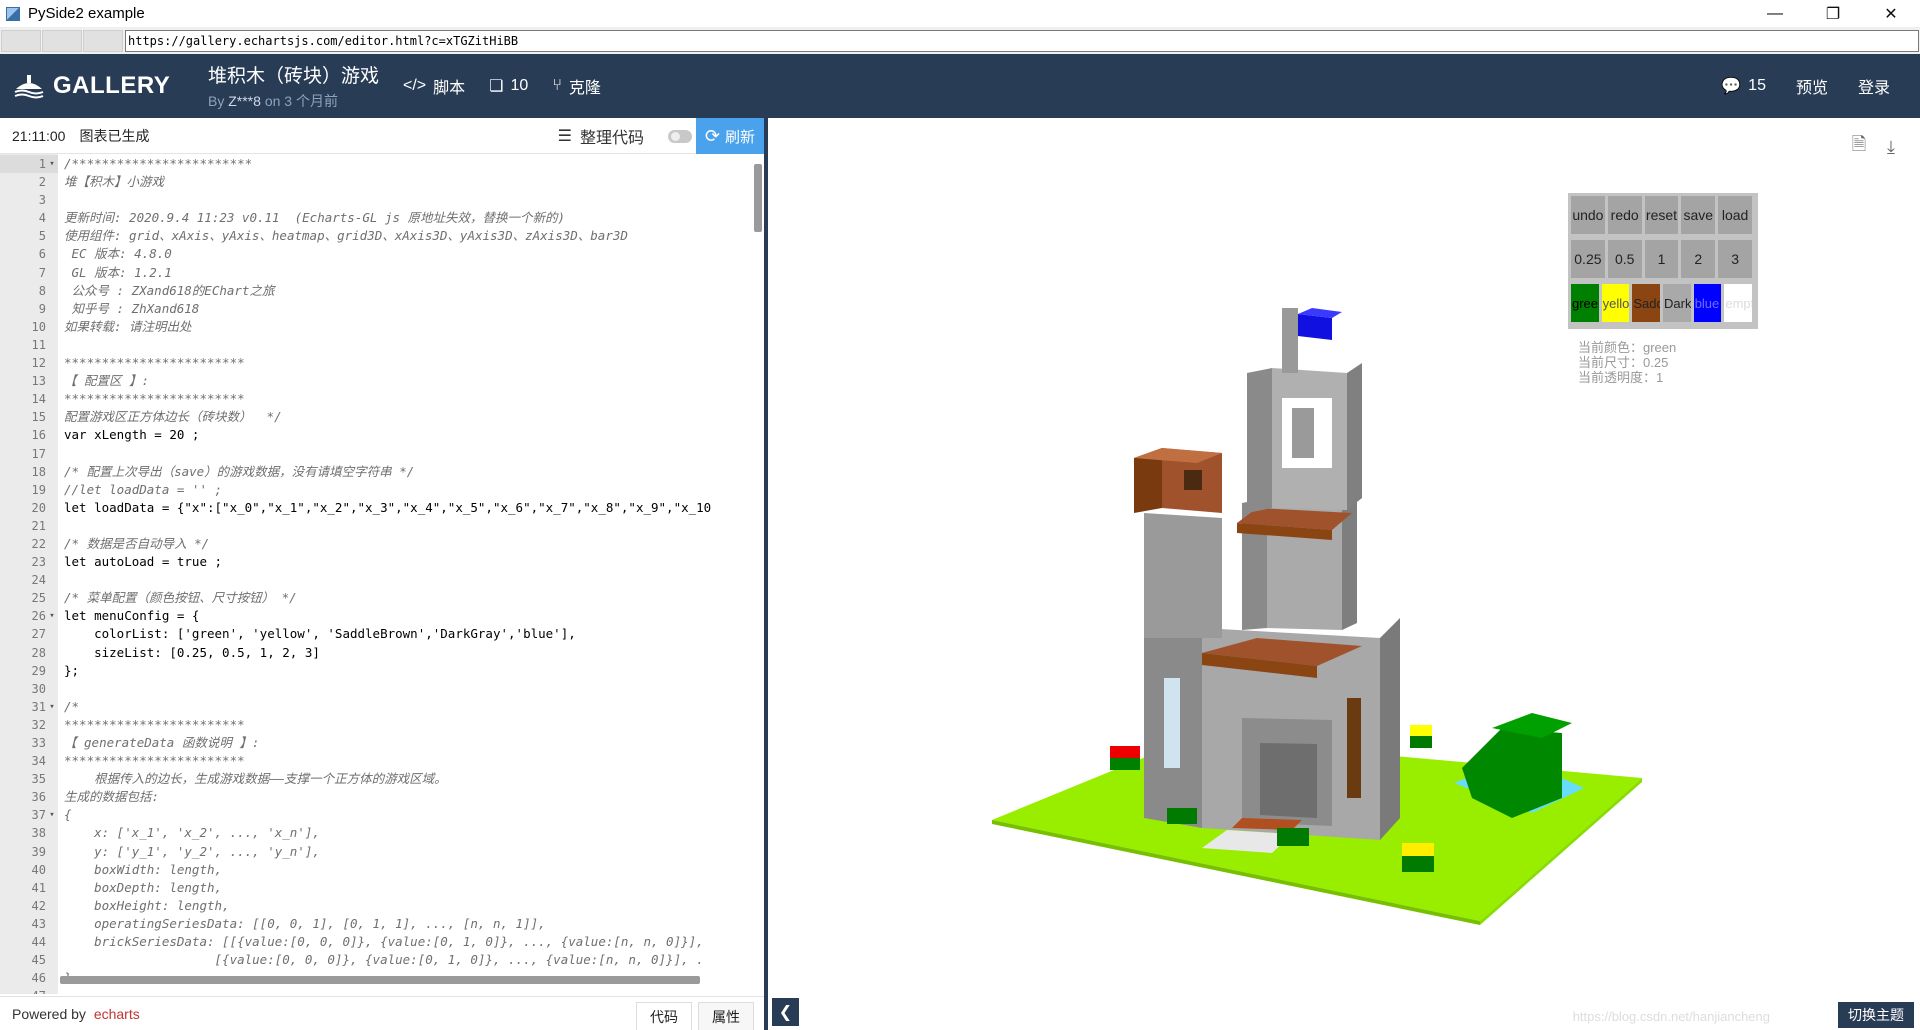 Image resolution: width=1920 pixels, height=1030 pixels. I want to click on line-number: 30, so click(38, 688).